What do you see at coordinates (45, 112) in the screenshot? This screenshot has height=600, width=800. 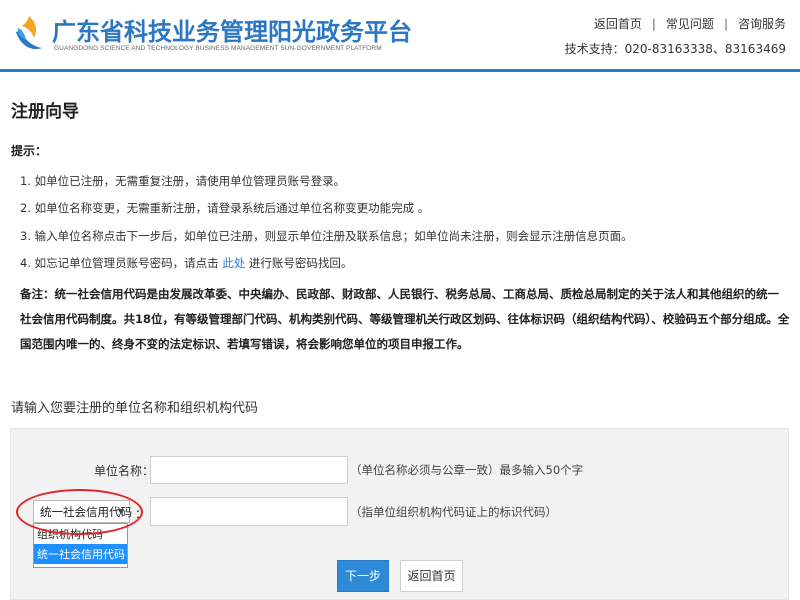 I see `page-title: 注册向导` at bounding box center [45, 112].